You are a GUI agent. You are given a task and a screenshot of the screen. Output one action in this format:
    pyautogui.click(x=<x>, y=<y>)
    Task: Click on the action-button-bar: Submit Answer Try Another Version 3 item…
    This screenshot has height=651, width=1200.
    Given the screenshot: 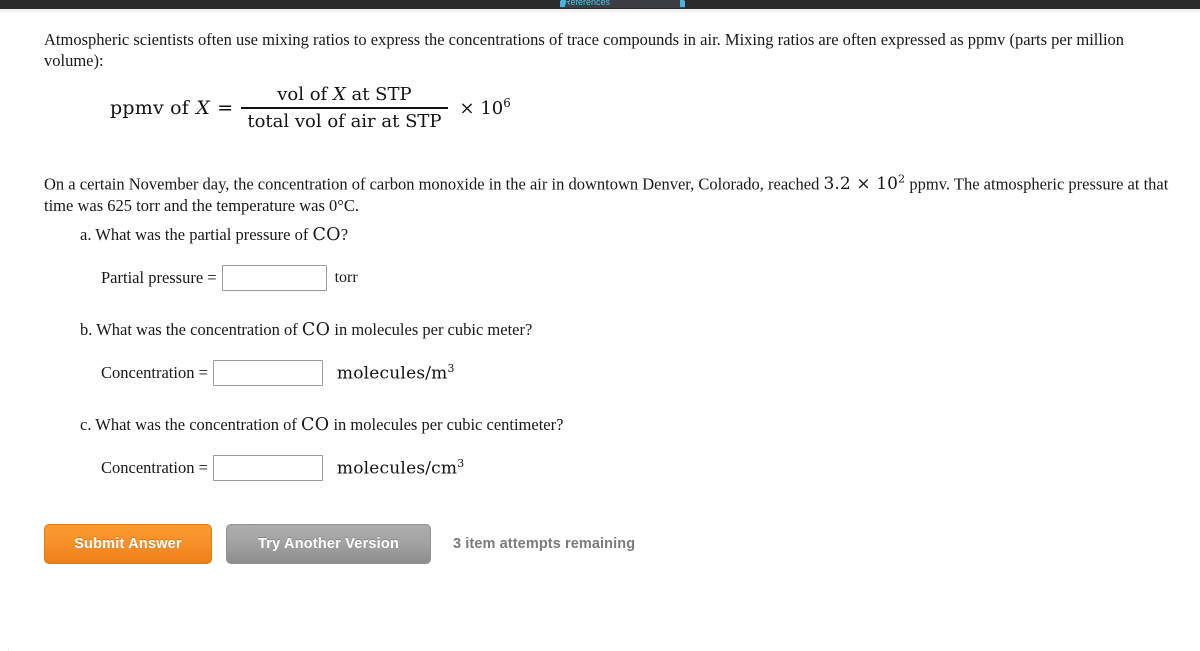 What is the action you would take?
    pyautogui.click(x=339, y=544)
    